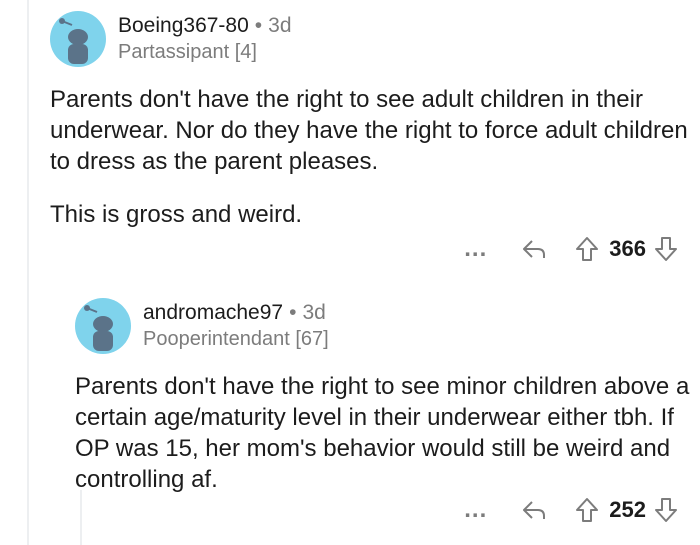  What do you see at coordinates (213, 312) in the screenshot?
I see `username: andromache97` at bounding box center [213, 312].